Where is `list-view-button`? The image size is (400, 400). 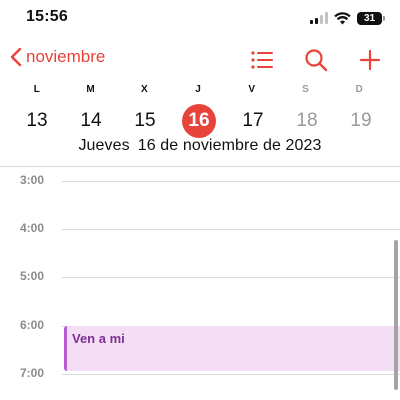 list-view-button is located at coordinates (262, 60).